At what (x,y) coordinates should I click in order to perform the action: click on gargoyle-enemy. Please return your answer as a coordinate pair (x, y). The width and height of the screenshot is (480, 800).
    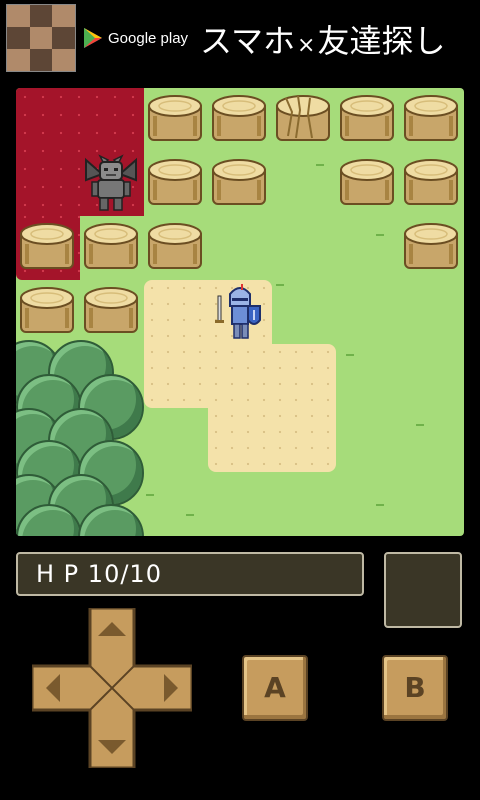
    Looking at the image, I should click on (111, 182).